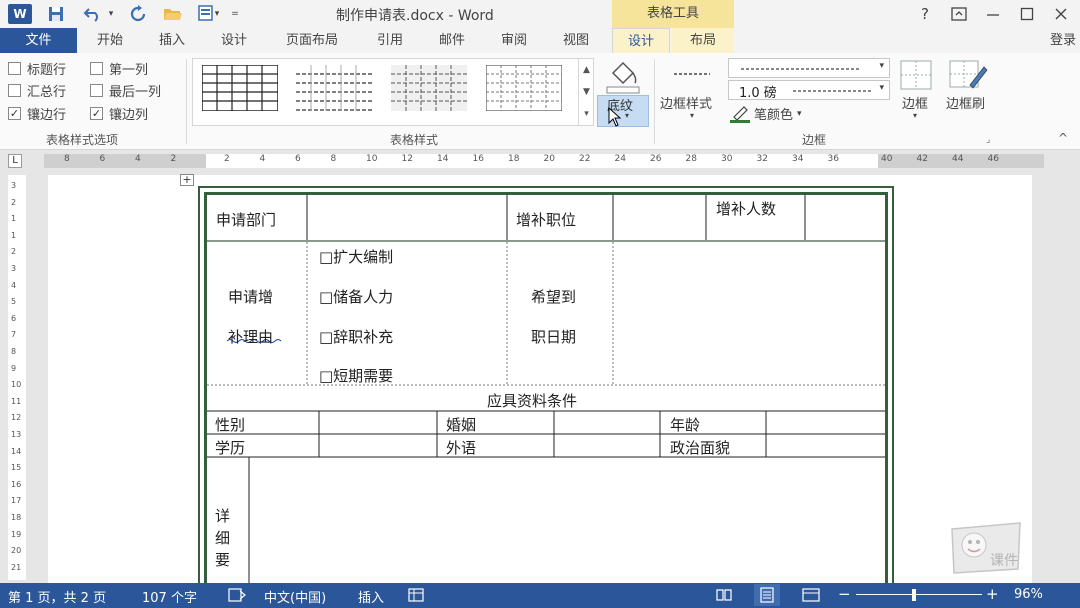 This screenshot has width=1080, height=608. I want to click on cell-headcount-label: 增补人数, so click(756, 209).